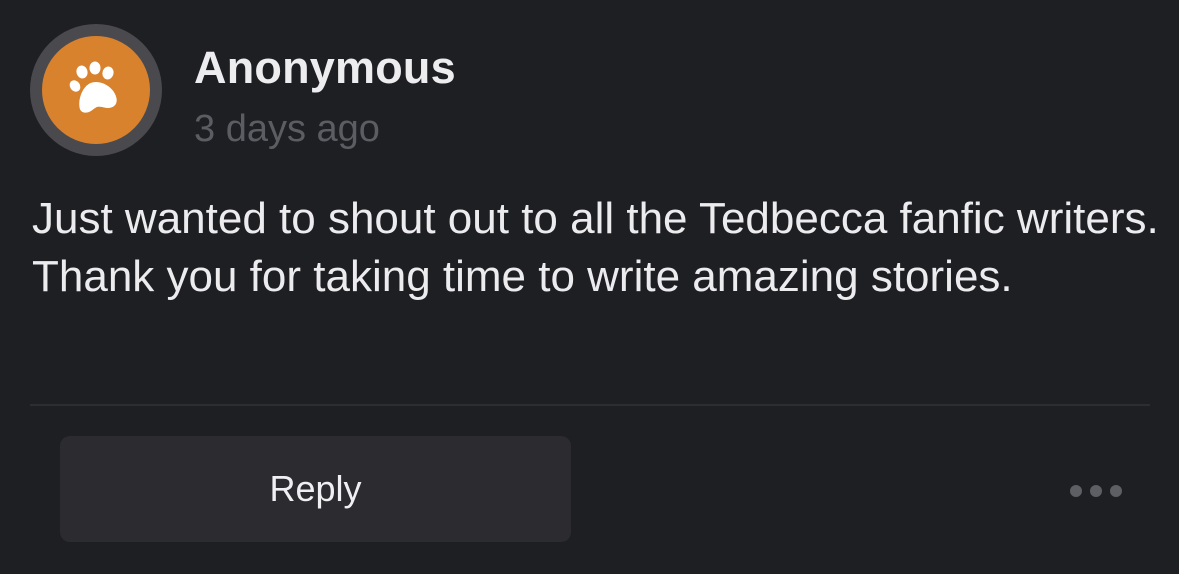  I want to click on author-name: Anonymous, so click(325, 68).